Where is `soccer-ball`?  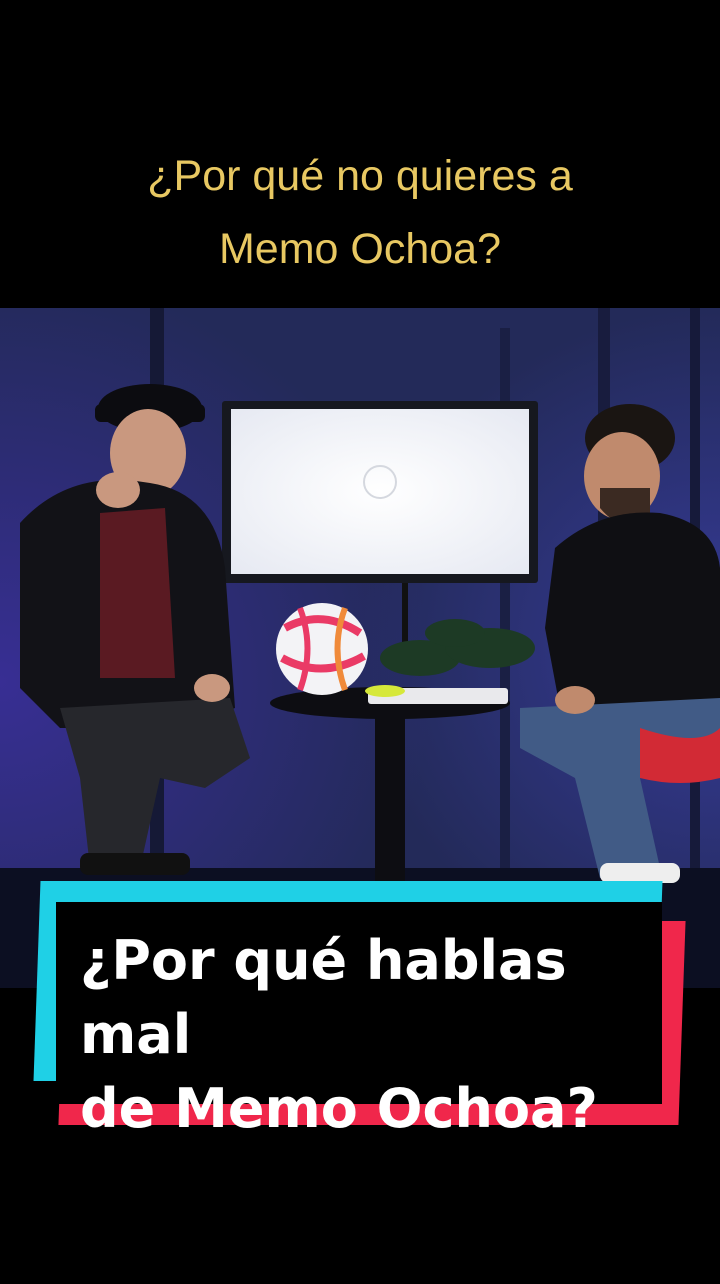
soccer-ball is located at coordinates (322, 649).